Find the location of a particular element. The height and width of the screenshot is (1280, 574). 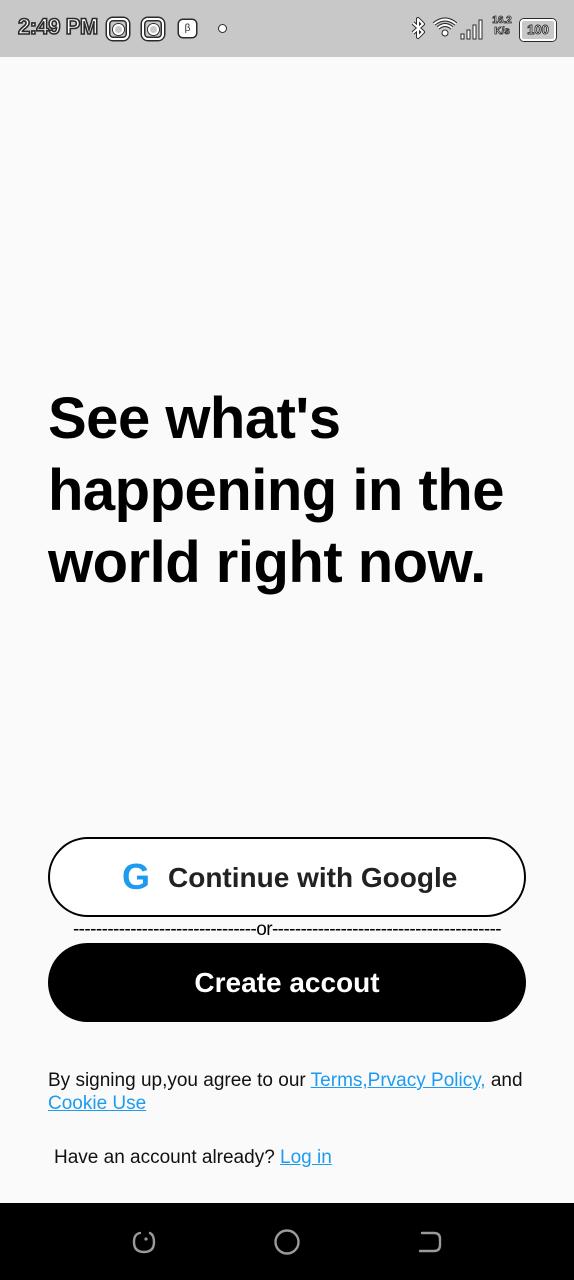

status-bar: 2:49 PM β 16.2 K/s 100 is located at coordinates (287, 28).